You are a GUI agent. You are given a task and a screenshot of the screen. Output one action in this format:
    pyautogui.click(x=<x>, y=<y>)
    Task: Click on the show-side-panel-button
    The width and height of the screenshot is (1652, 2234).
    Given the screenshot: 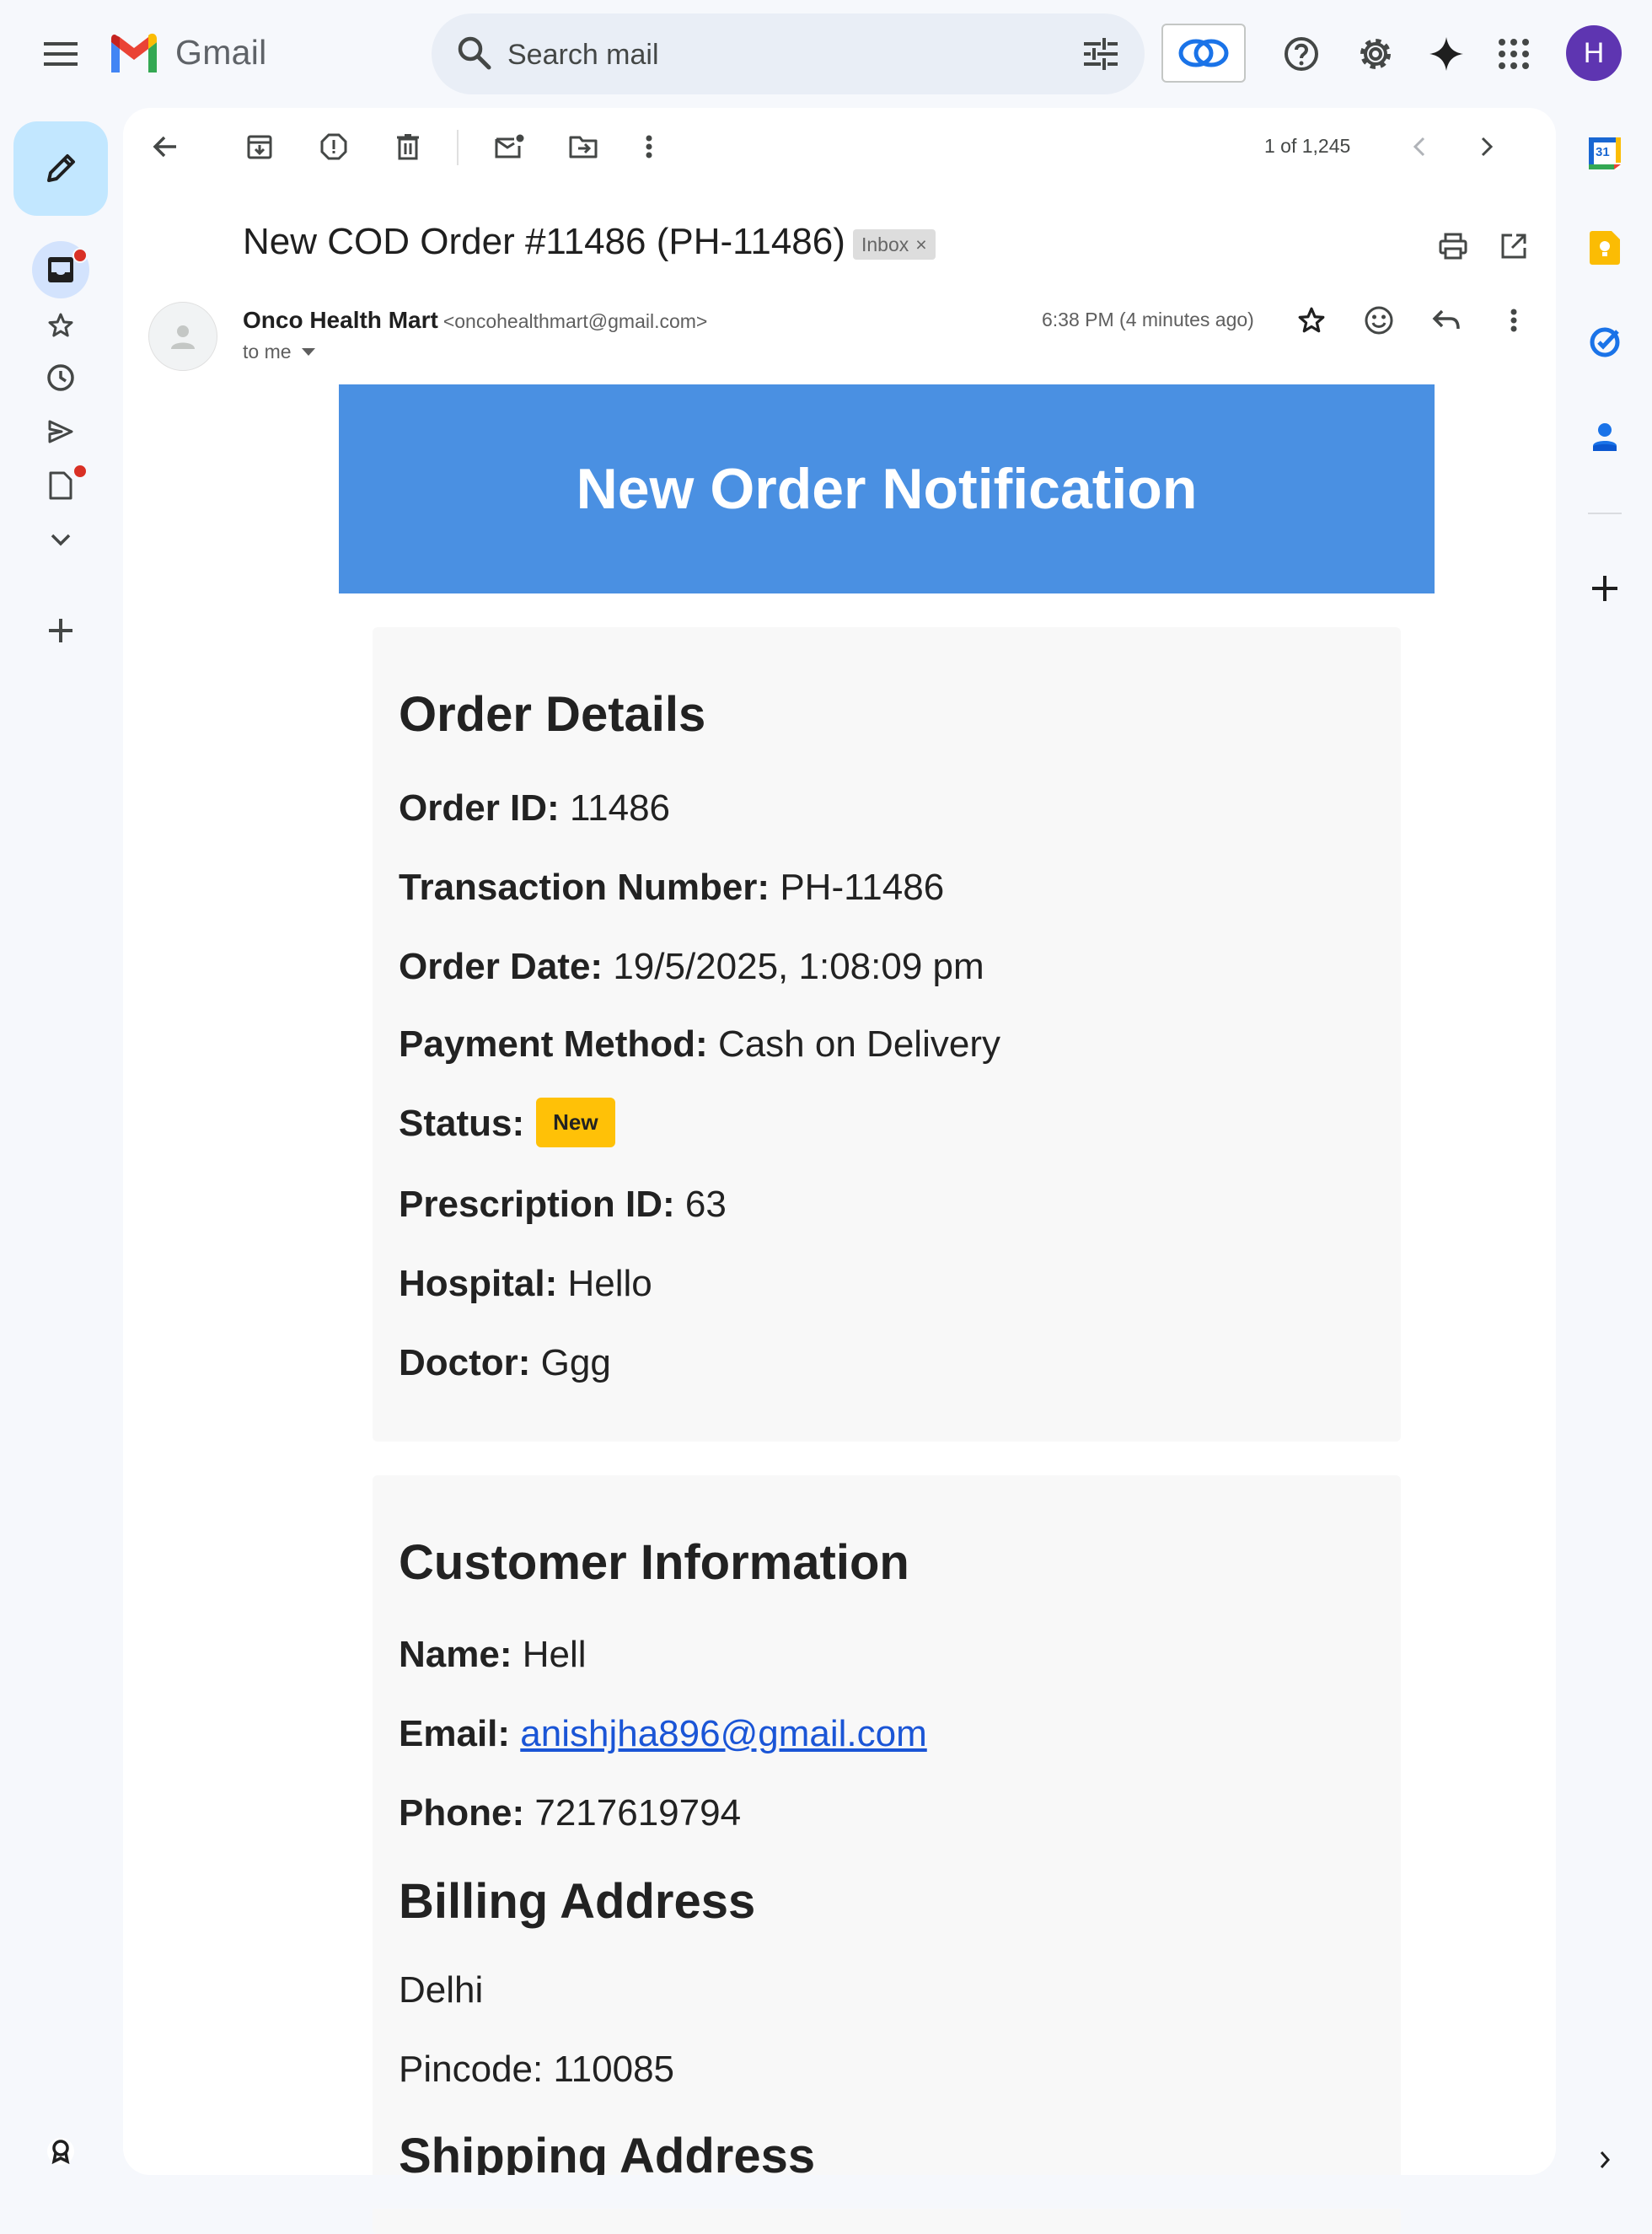 What is the action you would take?
    pyautogui.click(x=1605, y=2160)
    